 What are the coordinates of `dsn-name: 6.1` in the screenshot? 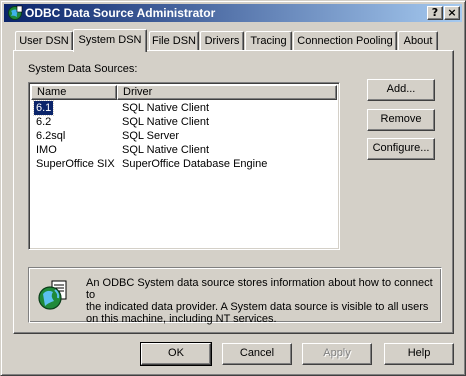 It's located at (43, 108).